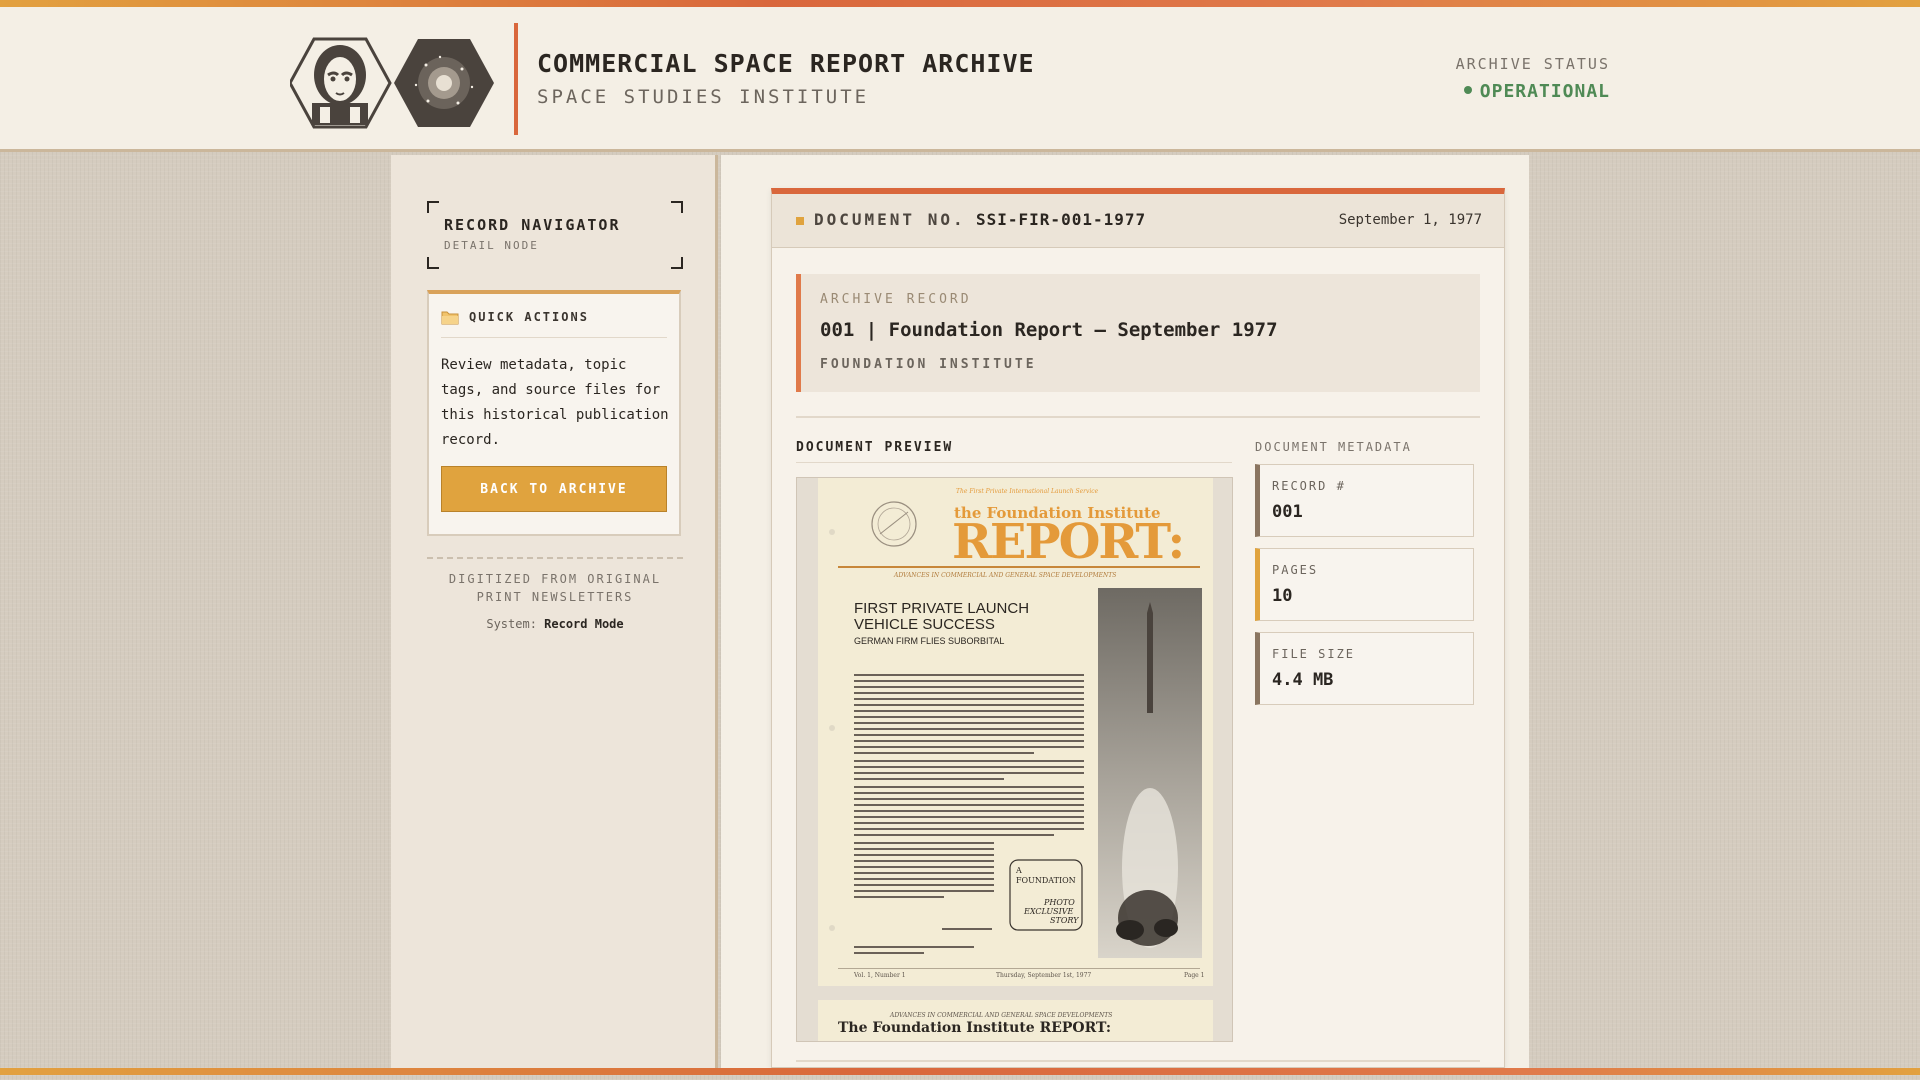 This screenshot has height=1080, width=1920. I want to click on metadata-key: FILE SIZE, so click(1314, 654).